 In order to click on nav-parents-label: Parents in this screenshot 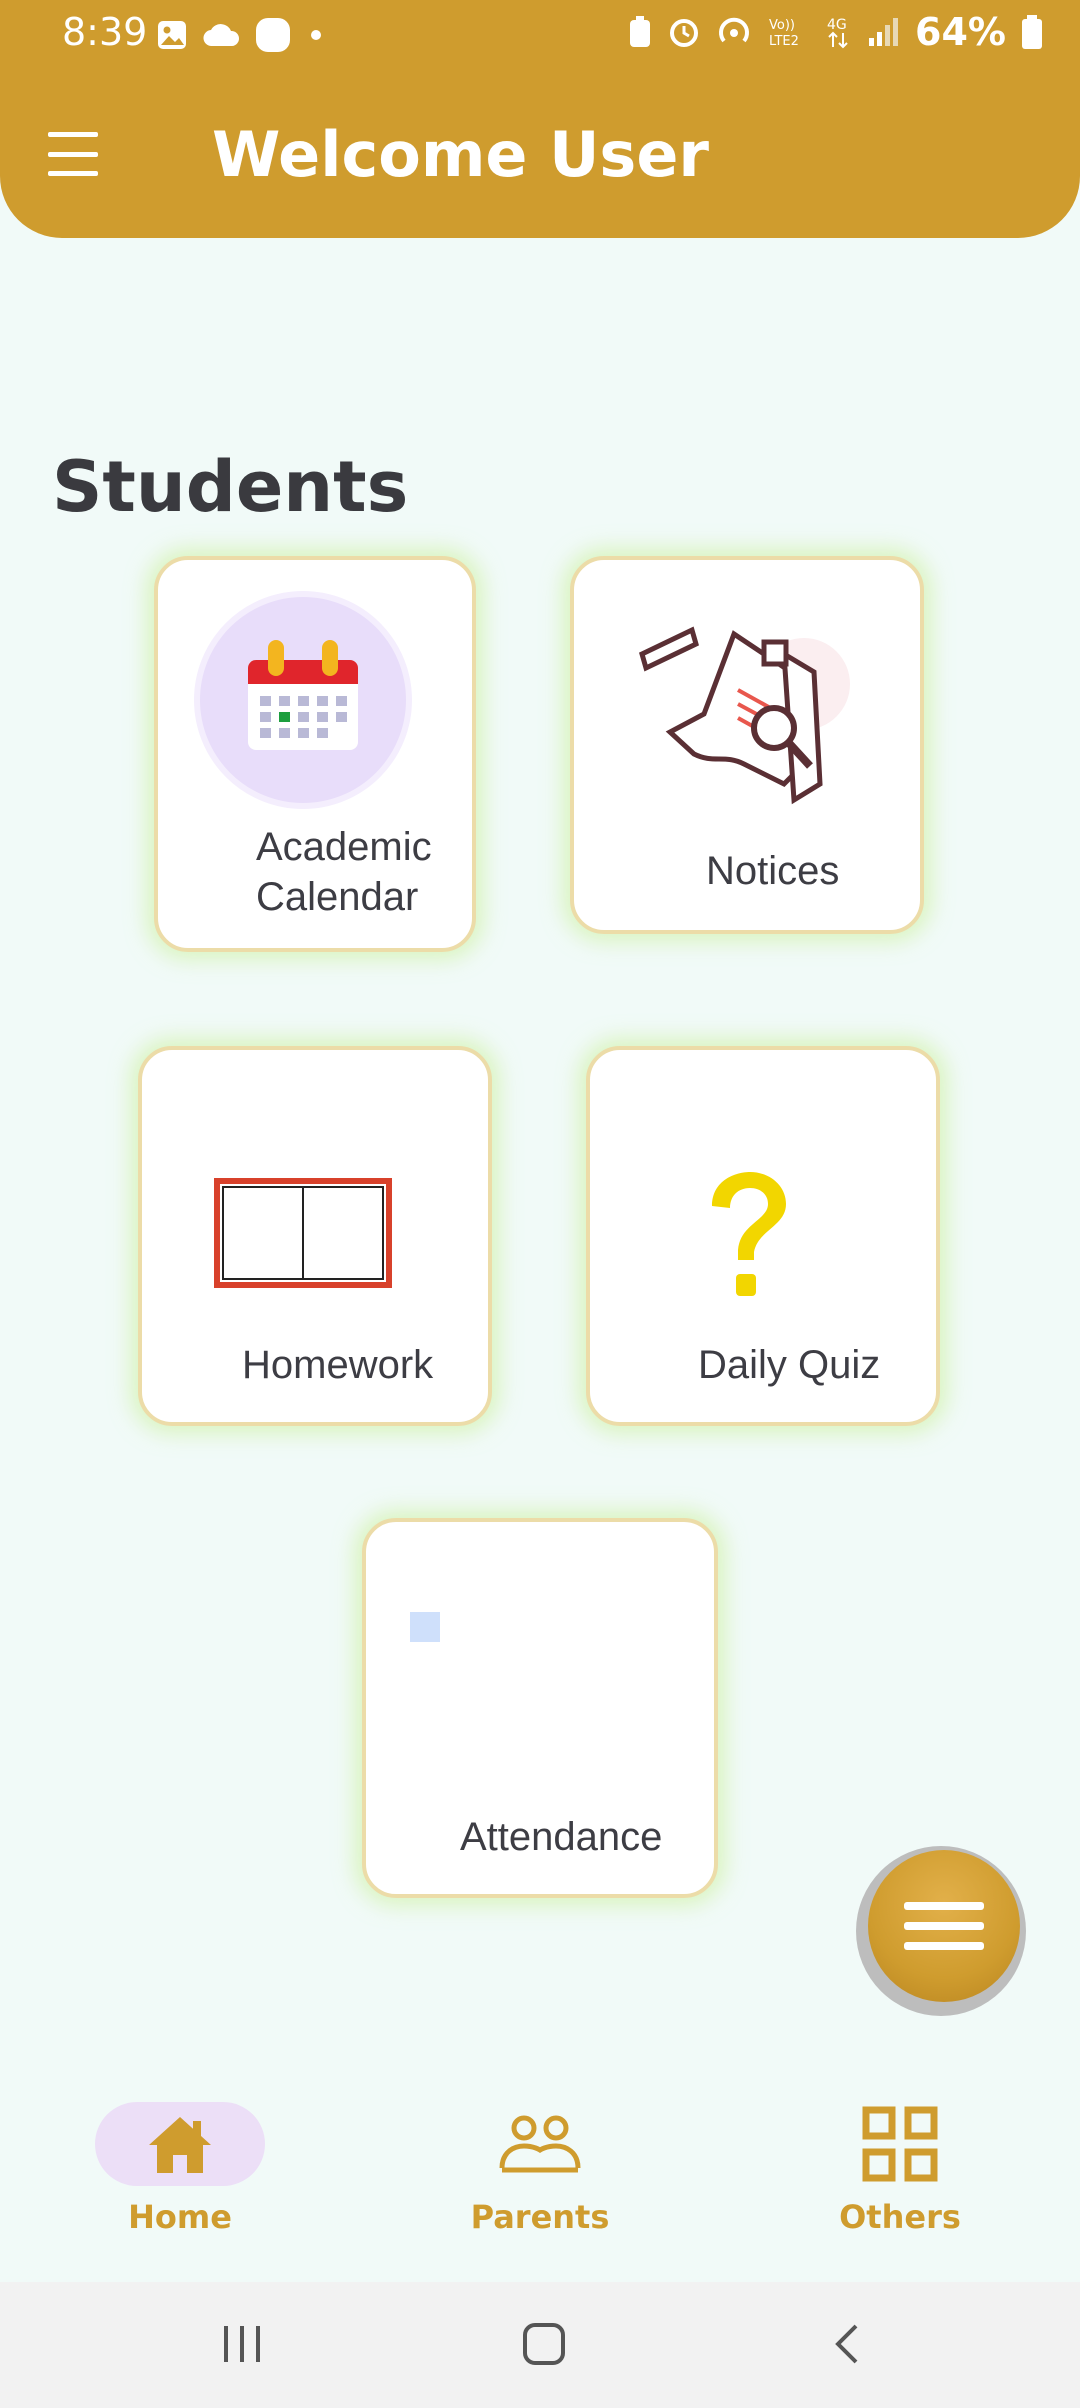, I will do `click(540, 2217)`.